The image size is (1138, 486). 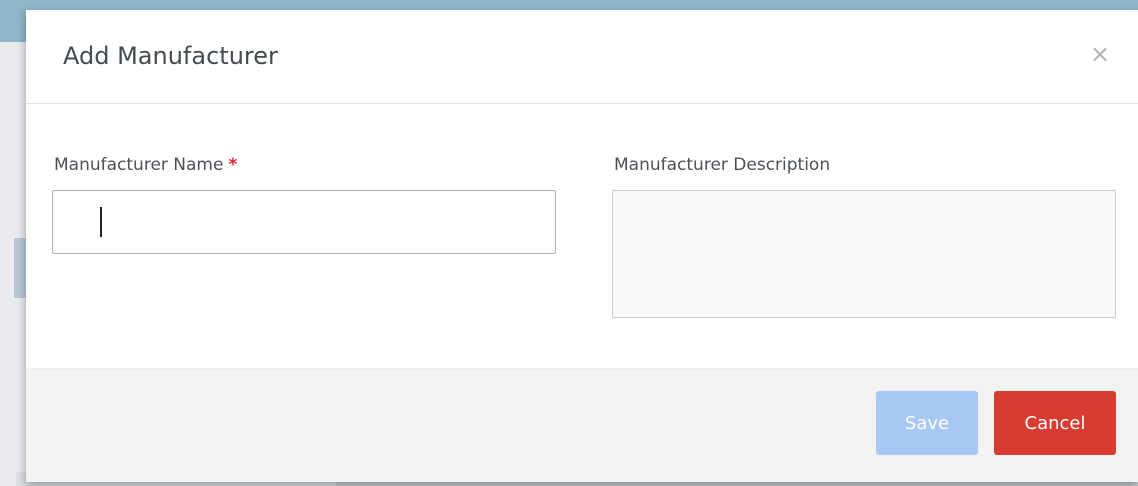 I want to click on close-button: ×, so click(x=1100, y=54).